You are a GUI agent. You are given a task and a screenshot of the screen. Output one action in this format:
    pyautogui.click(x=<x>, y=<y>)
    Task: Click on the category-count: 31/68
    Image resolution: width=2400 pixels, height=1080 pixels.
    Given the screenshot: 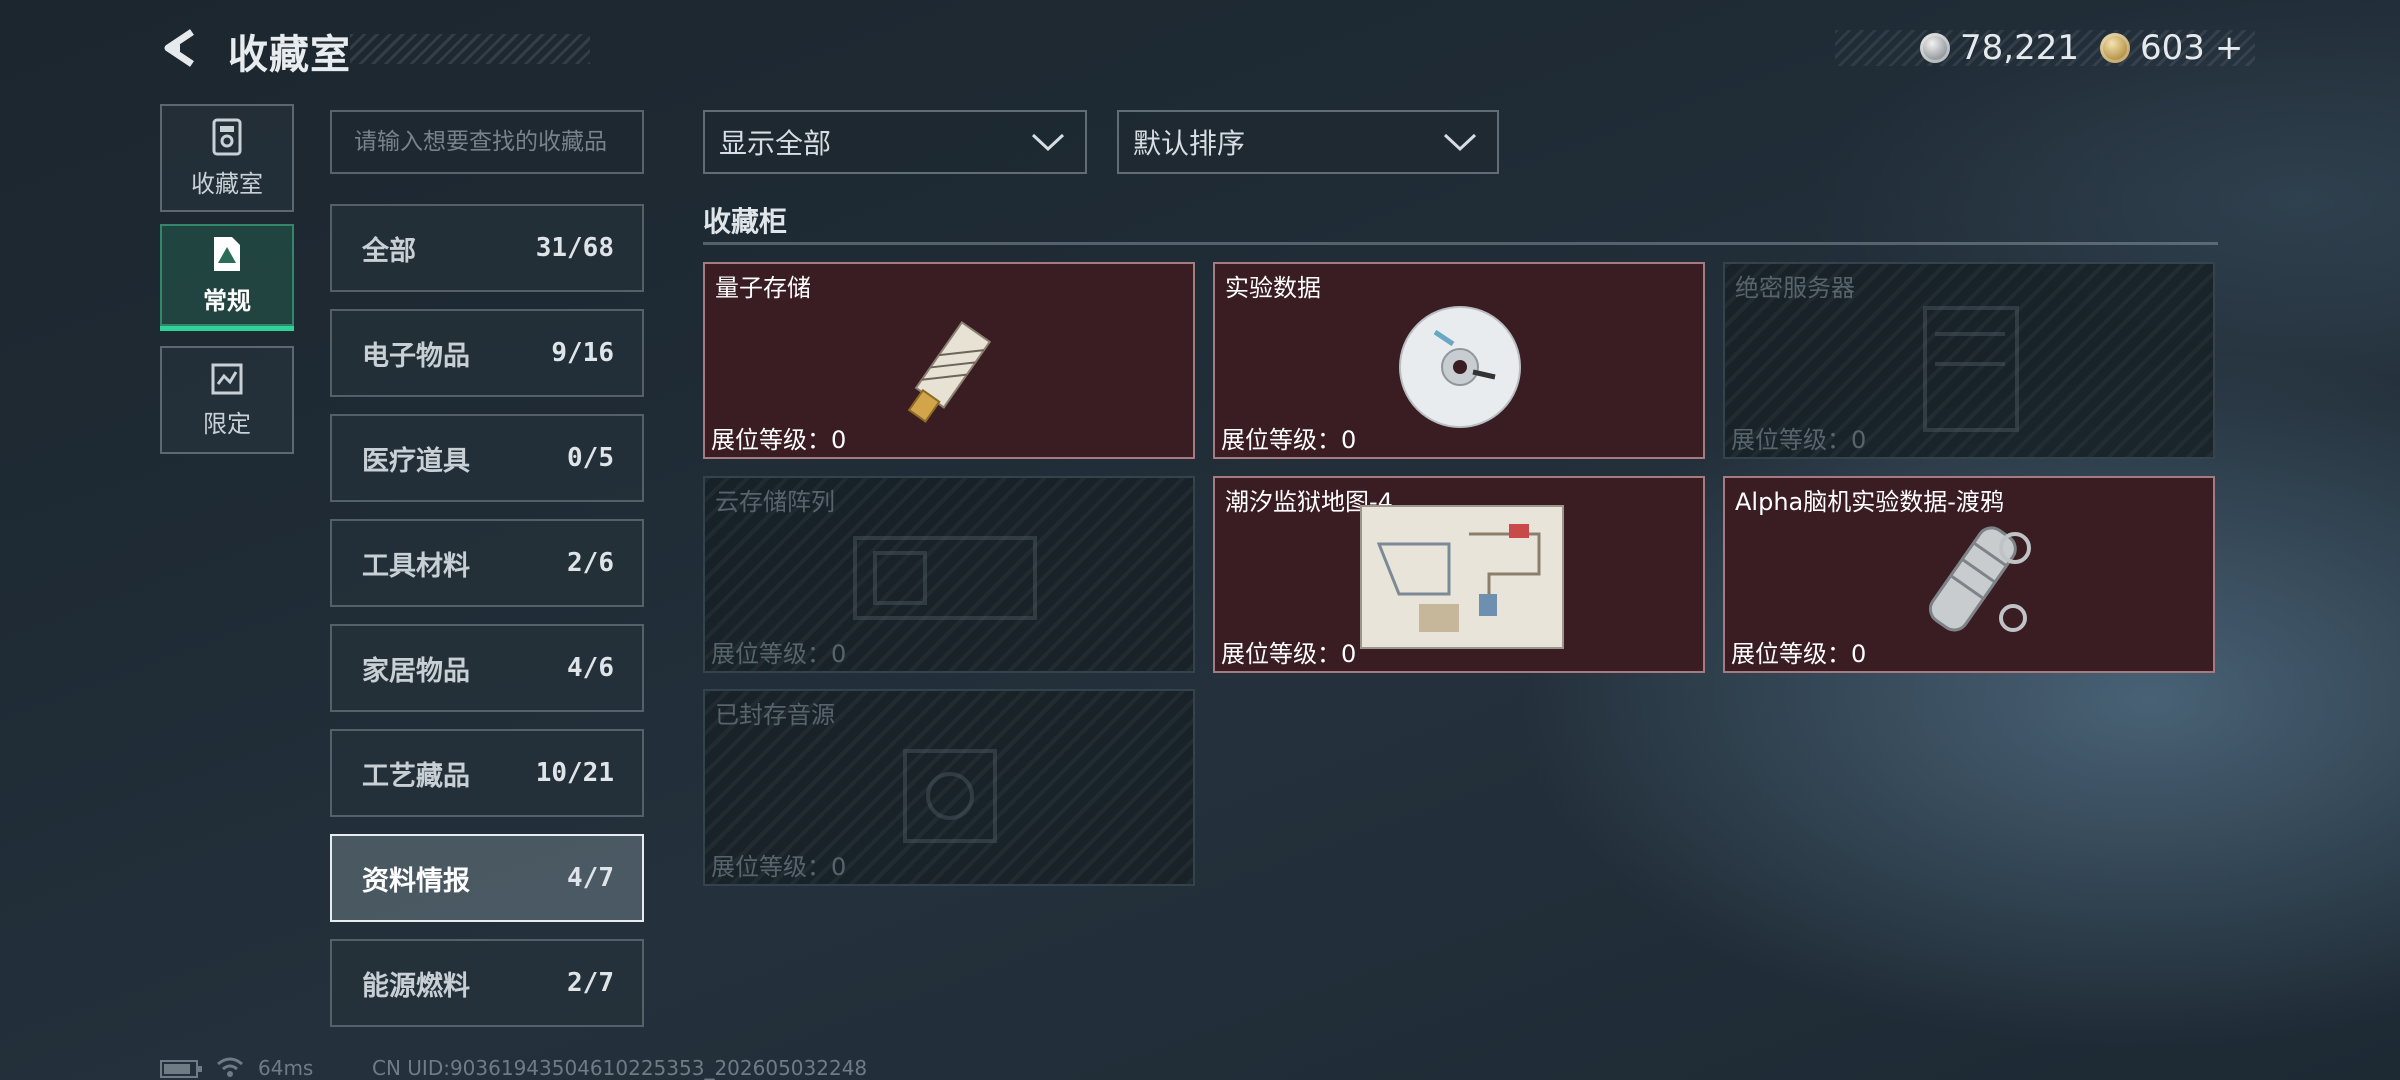 What is the action you would take?
    pyautogui.click(x=574, y=248)
    